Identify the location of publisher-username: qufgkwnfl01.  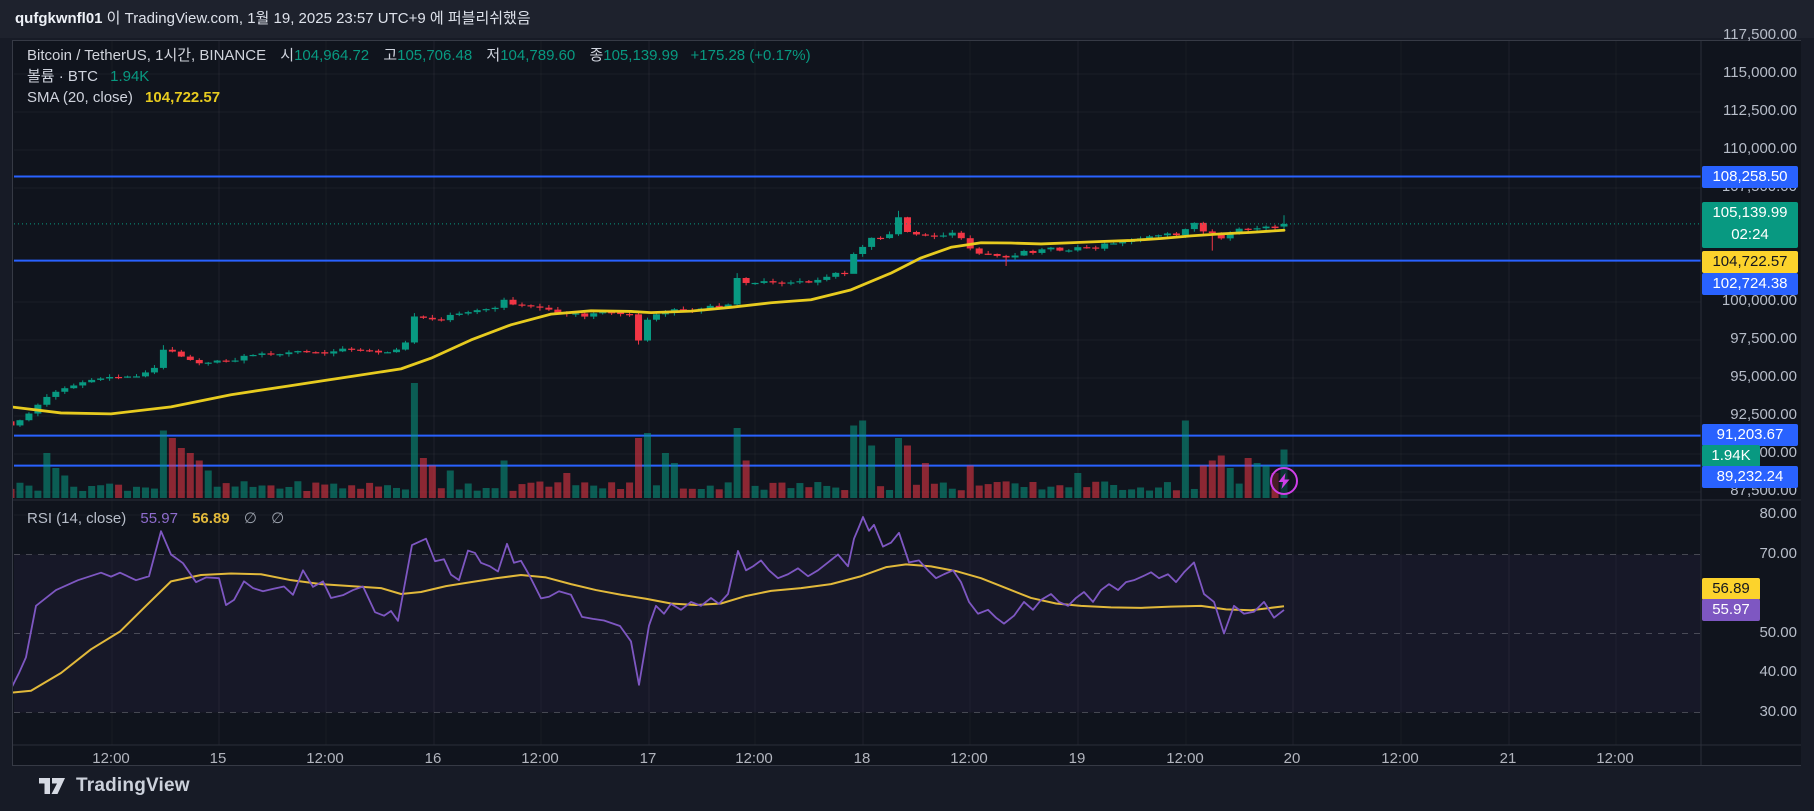
(59, 18).